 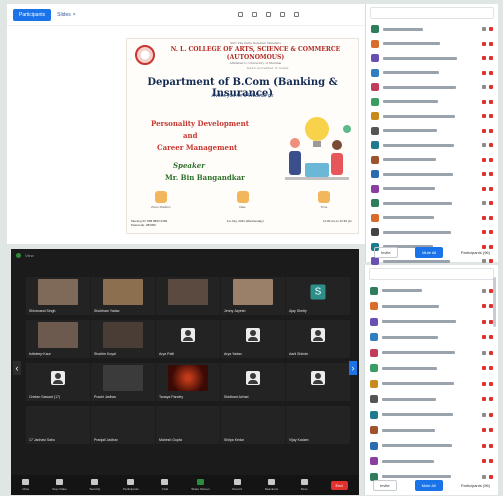 I want to click on video-tile: Mahesh Gupta, so click(x=188, y=425).